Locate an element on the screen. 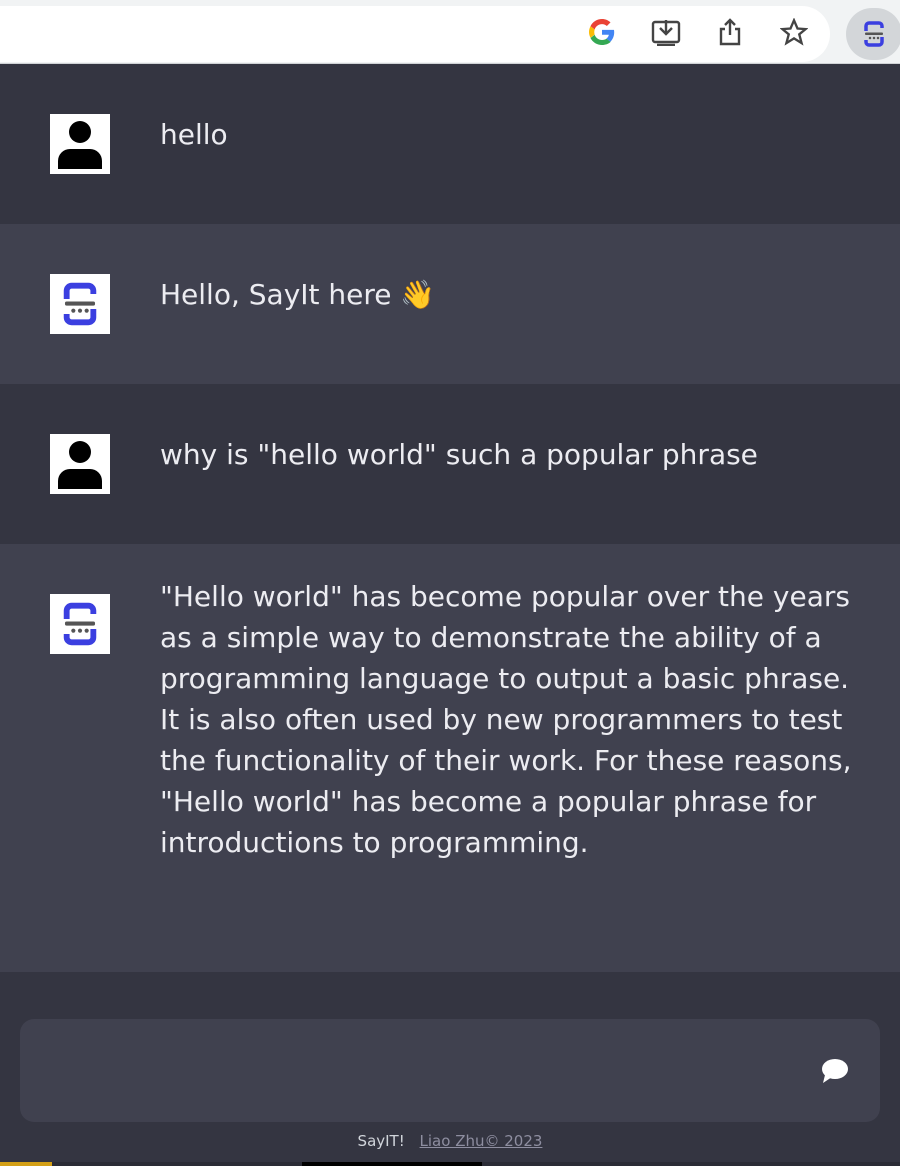  footer-brand: SayIT! is located at coordinates (381, 1141).